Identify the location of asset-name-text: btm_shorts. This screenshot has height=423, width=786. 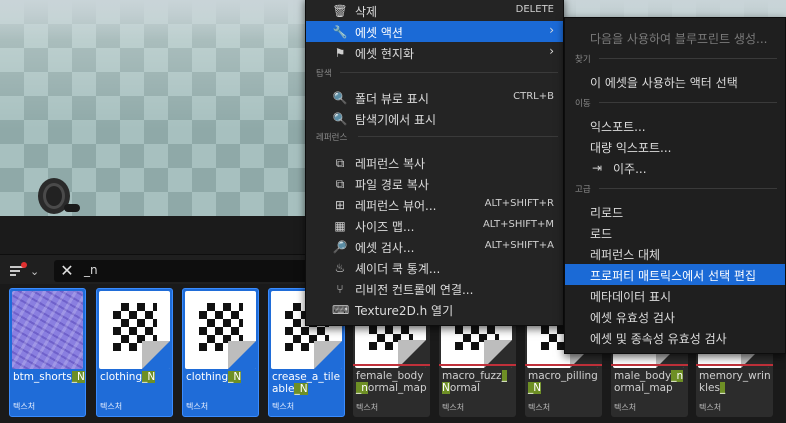
(42, 377).